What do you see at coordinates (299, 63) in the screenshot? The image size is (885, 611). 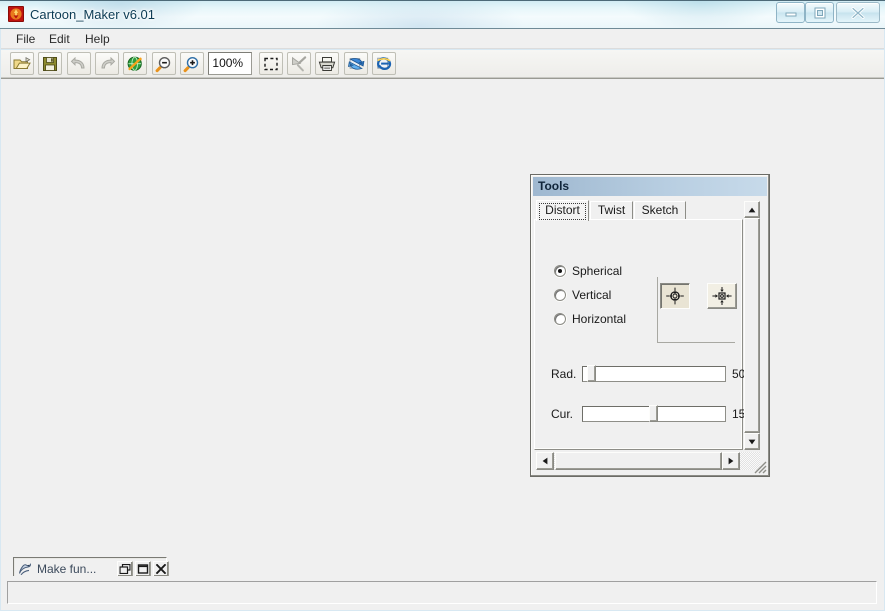 I see `picker-button` at bounding box center [299, 63].